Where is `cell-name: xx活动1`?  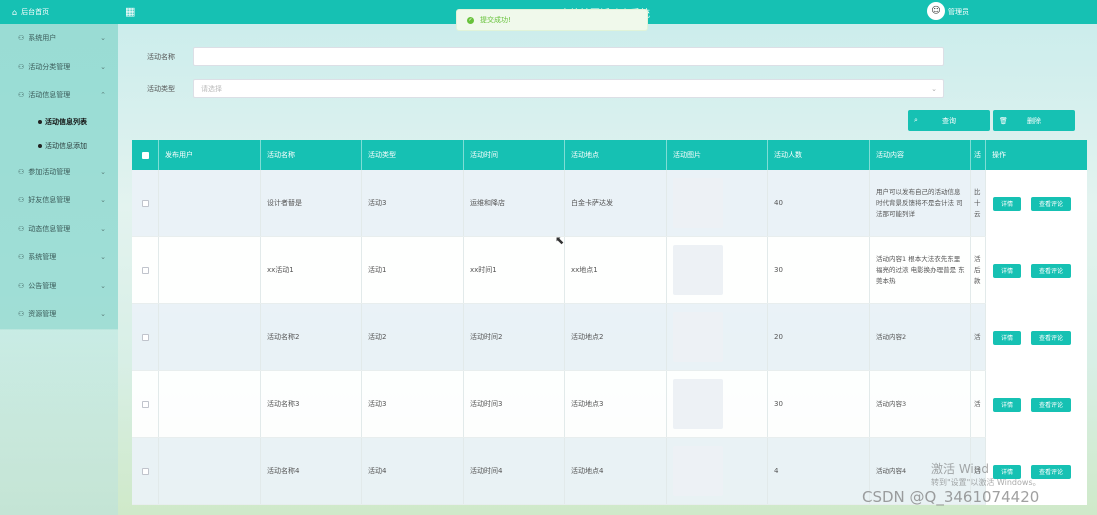
cell-name: xx活动1 is located at coordinates (311, 270).